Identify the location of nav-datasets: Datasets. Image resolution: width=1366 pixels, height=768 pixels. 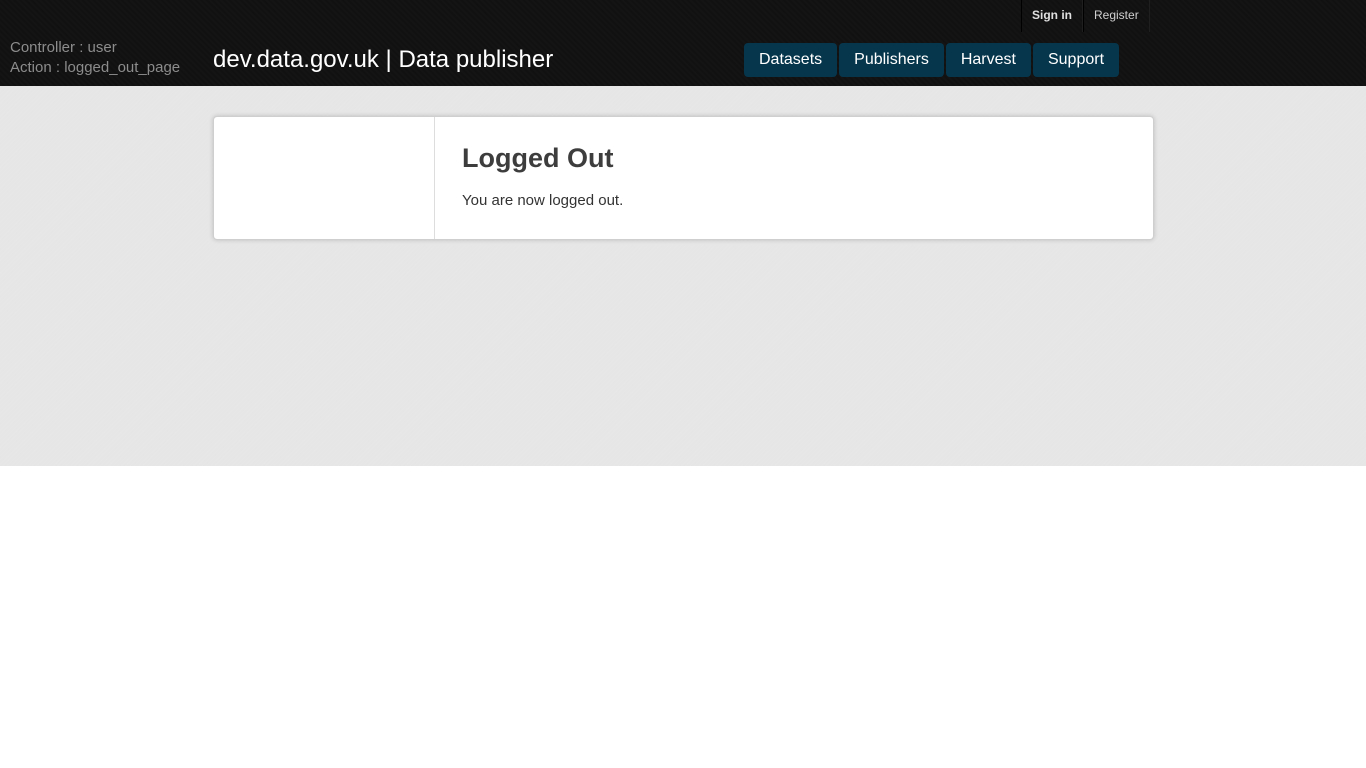
(791, 60).